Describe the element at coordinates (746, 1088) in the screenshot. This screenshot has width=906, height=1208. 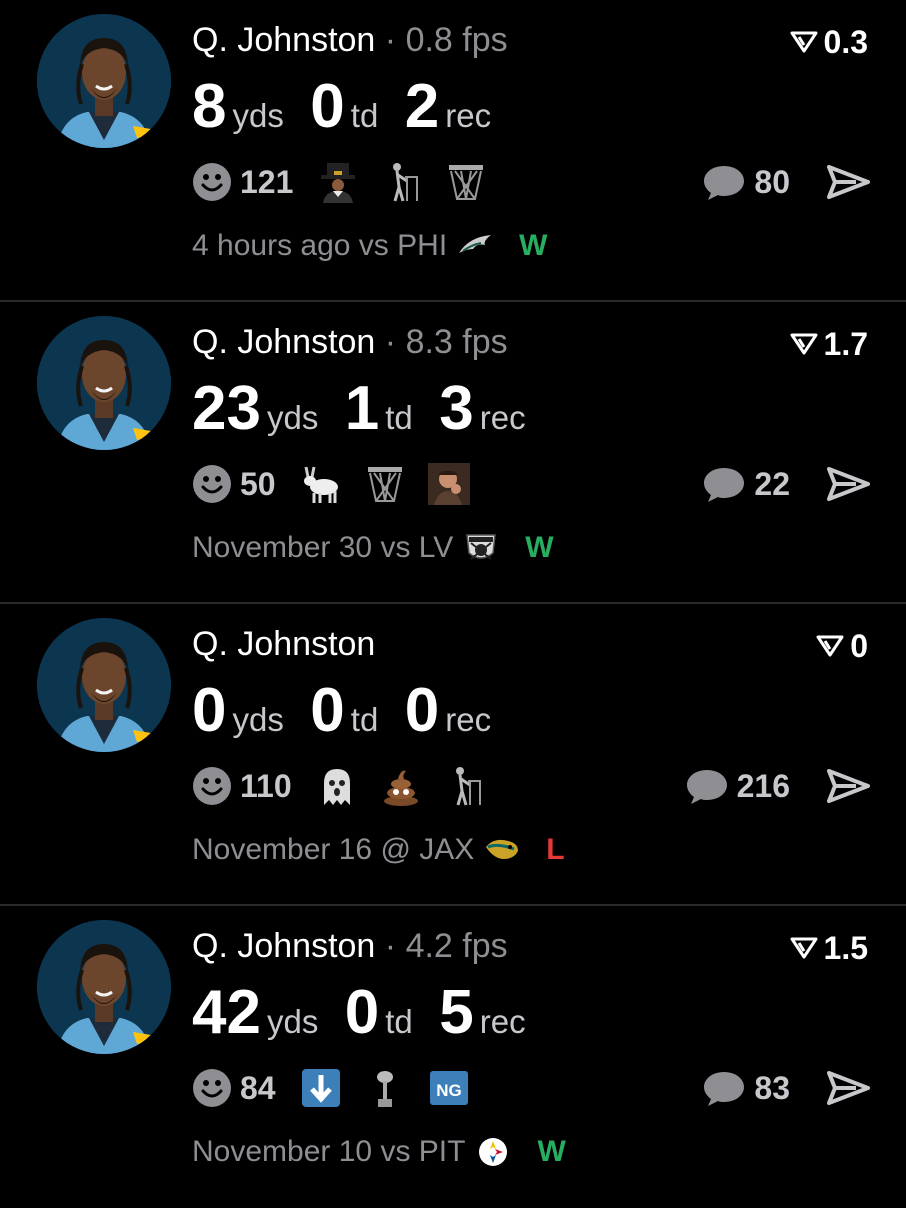
I see `comments-button: 83` at that location.